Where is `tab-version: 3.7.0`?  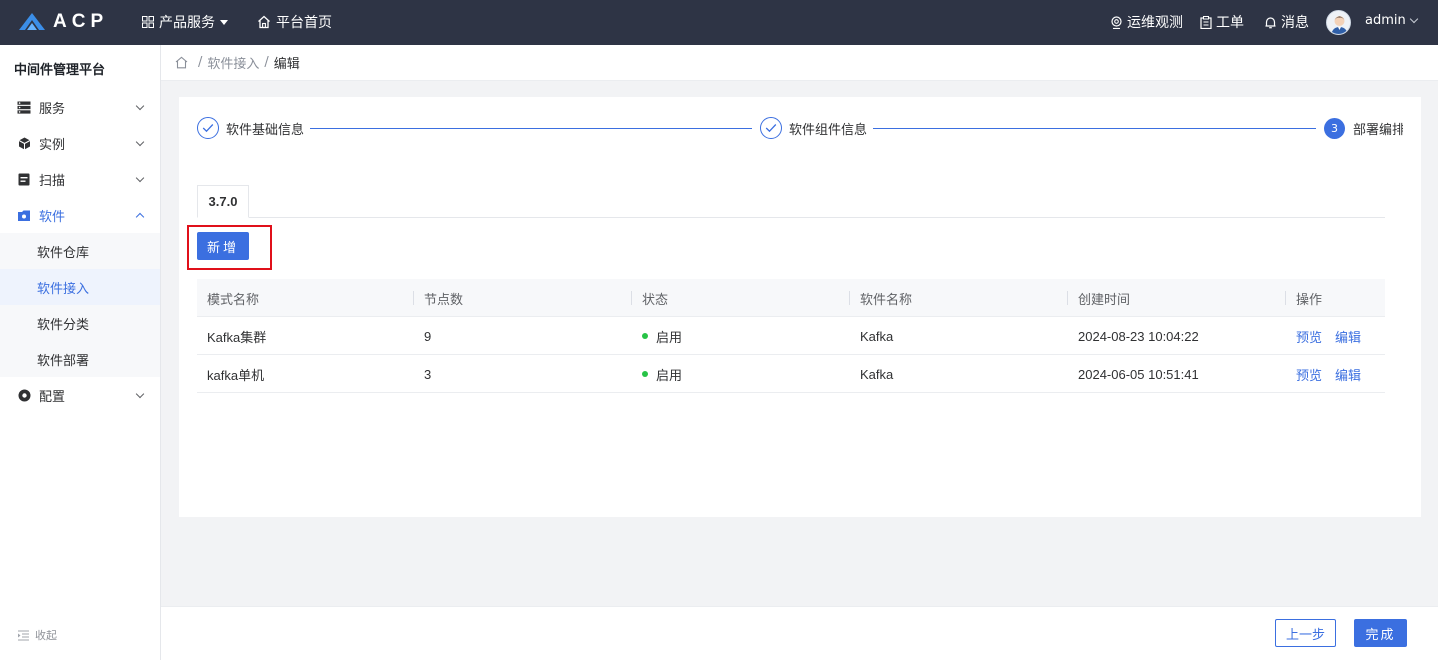
tab-version: 3.7.0 is located at coordinates (223, 201).